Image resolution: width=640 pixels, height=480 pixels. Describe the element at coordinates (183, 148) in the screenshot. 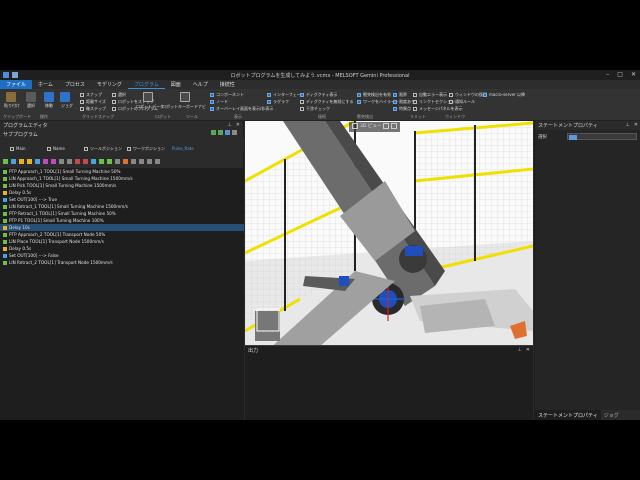

I see `column-pulse-rate: Pulse_Rate` at that location.